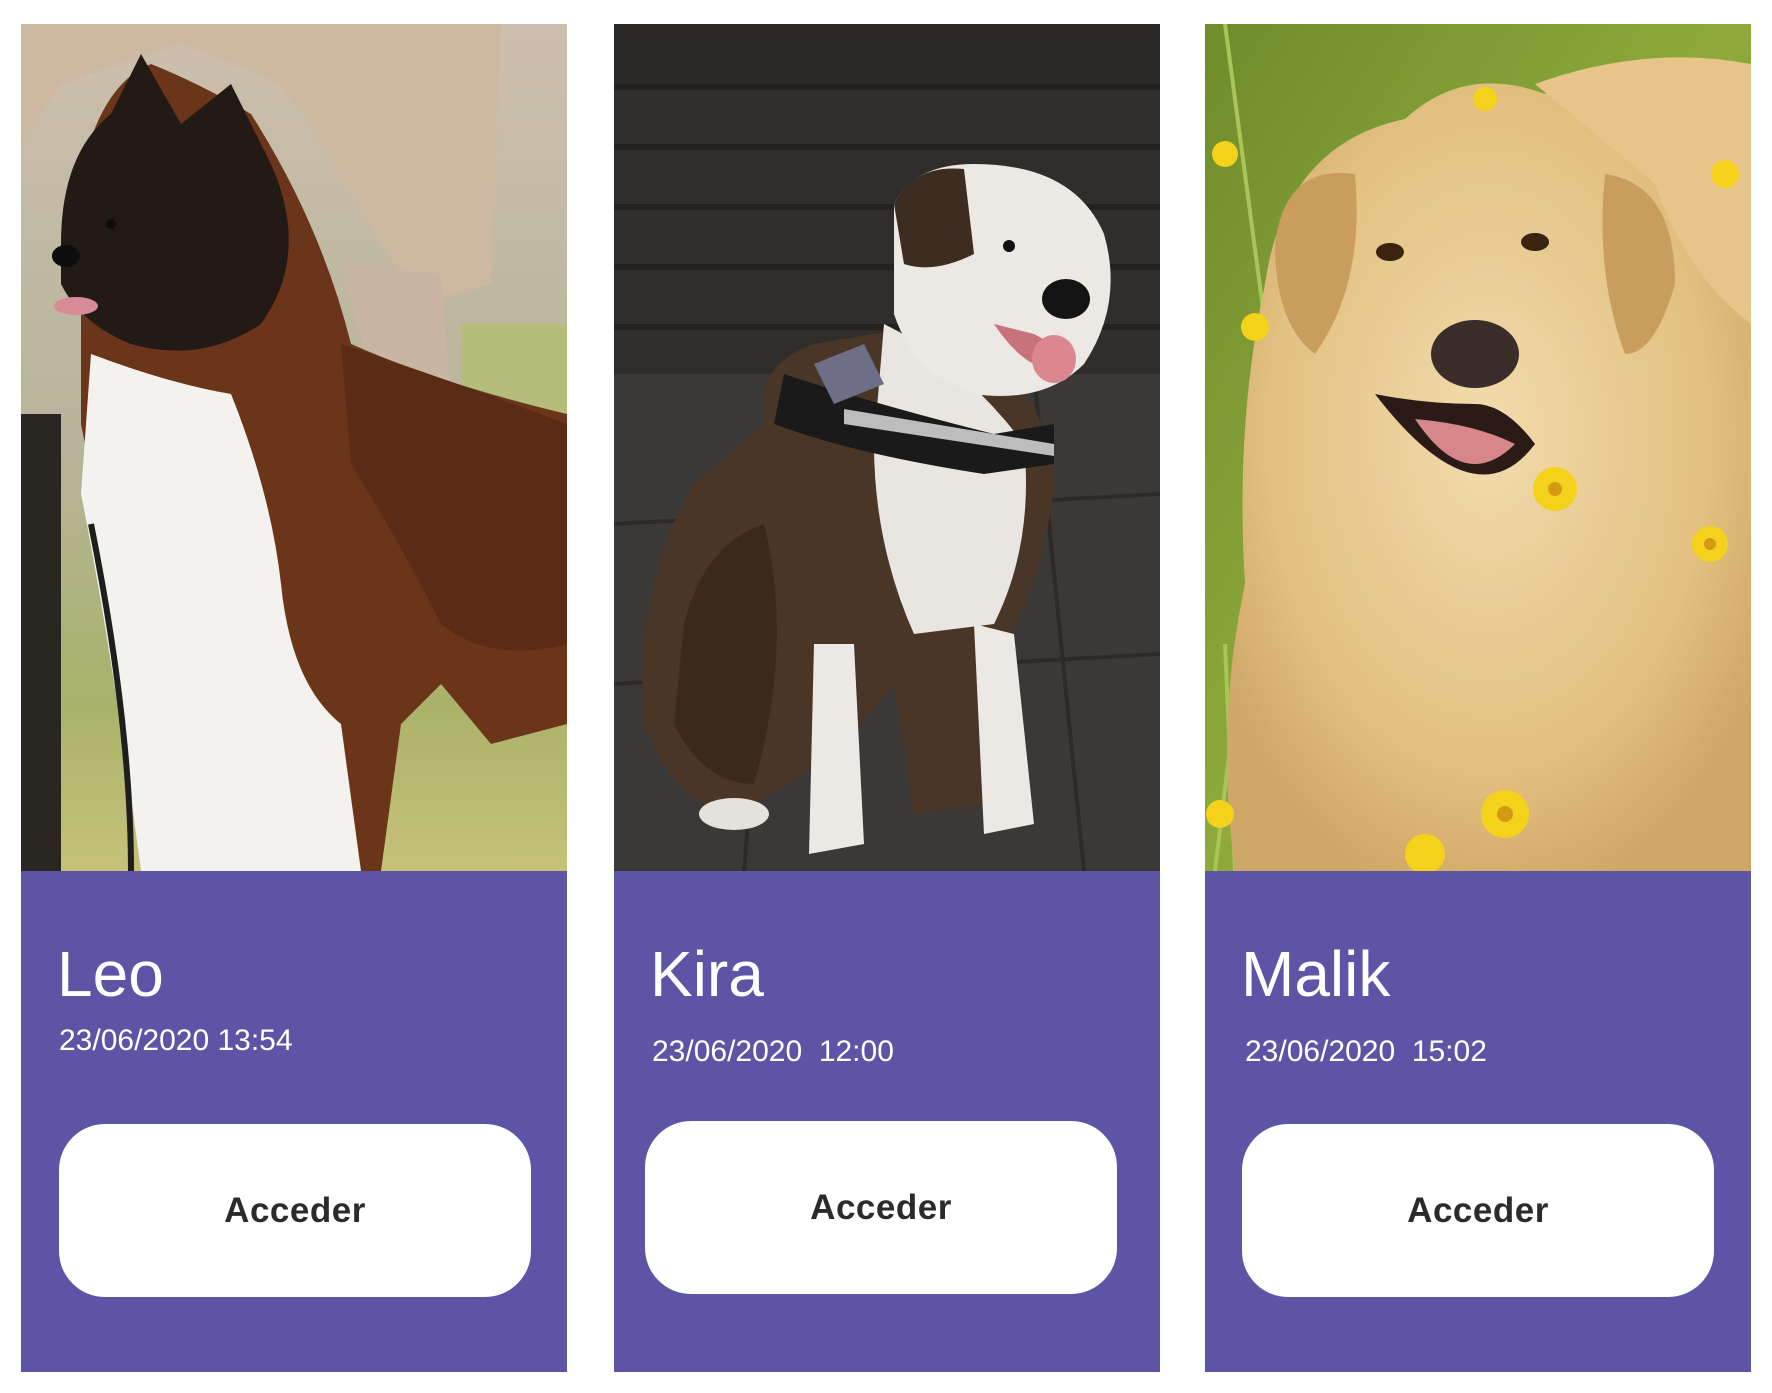 The height and width of the screenshot is (1393, 1772). What do you see at coordinates (176, 1040) in the screenshot?
I see `pet-datetime: 23/06/2020 13:54` at bounding box center [176, 1040].